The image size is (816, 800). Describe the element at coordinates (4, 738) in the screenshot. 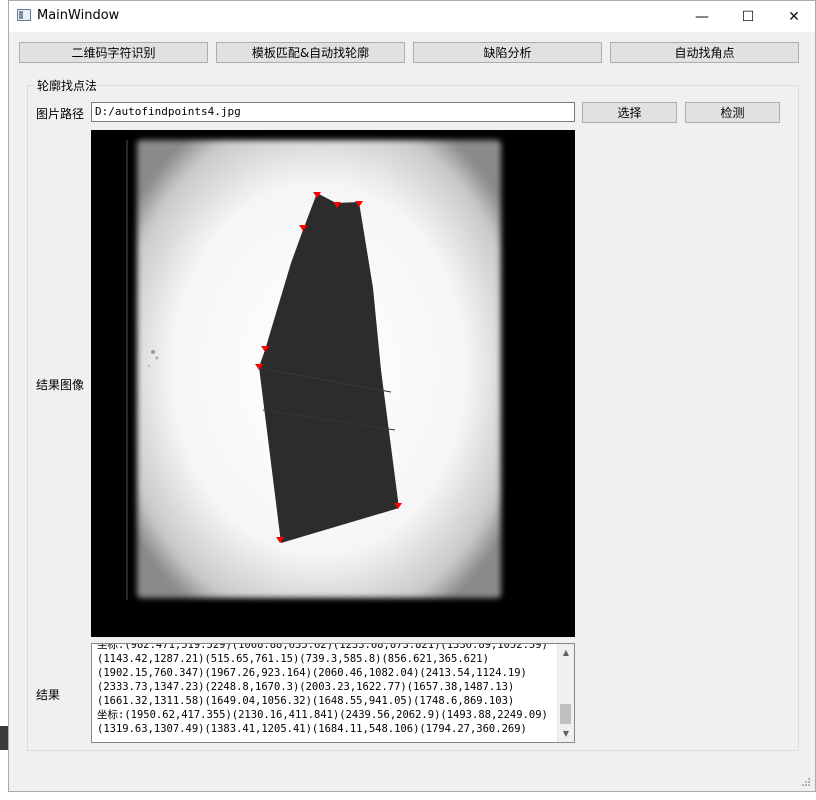

I see `background-taskbar-edge` at that location.